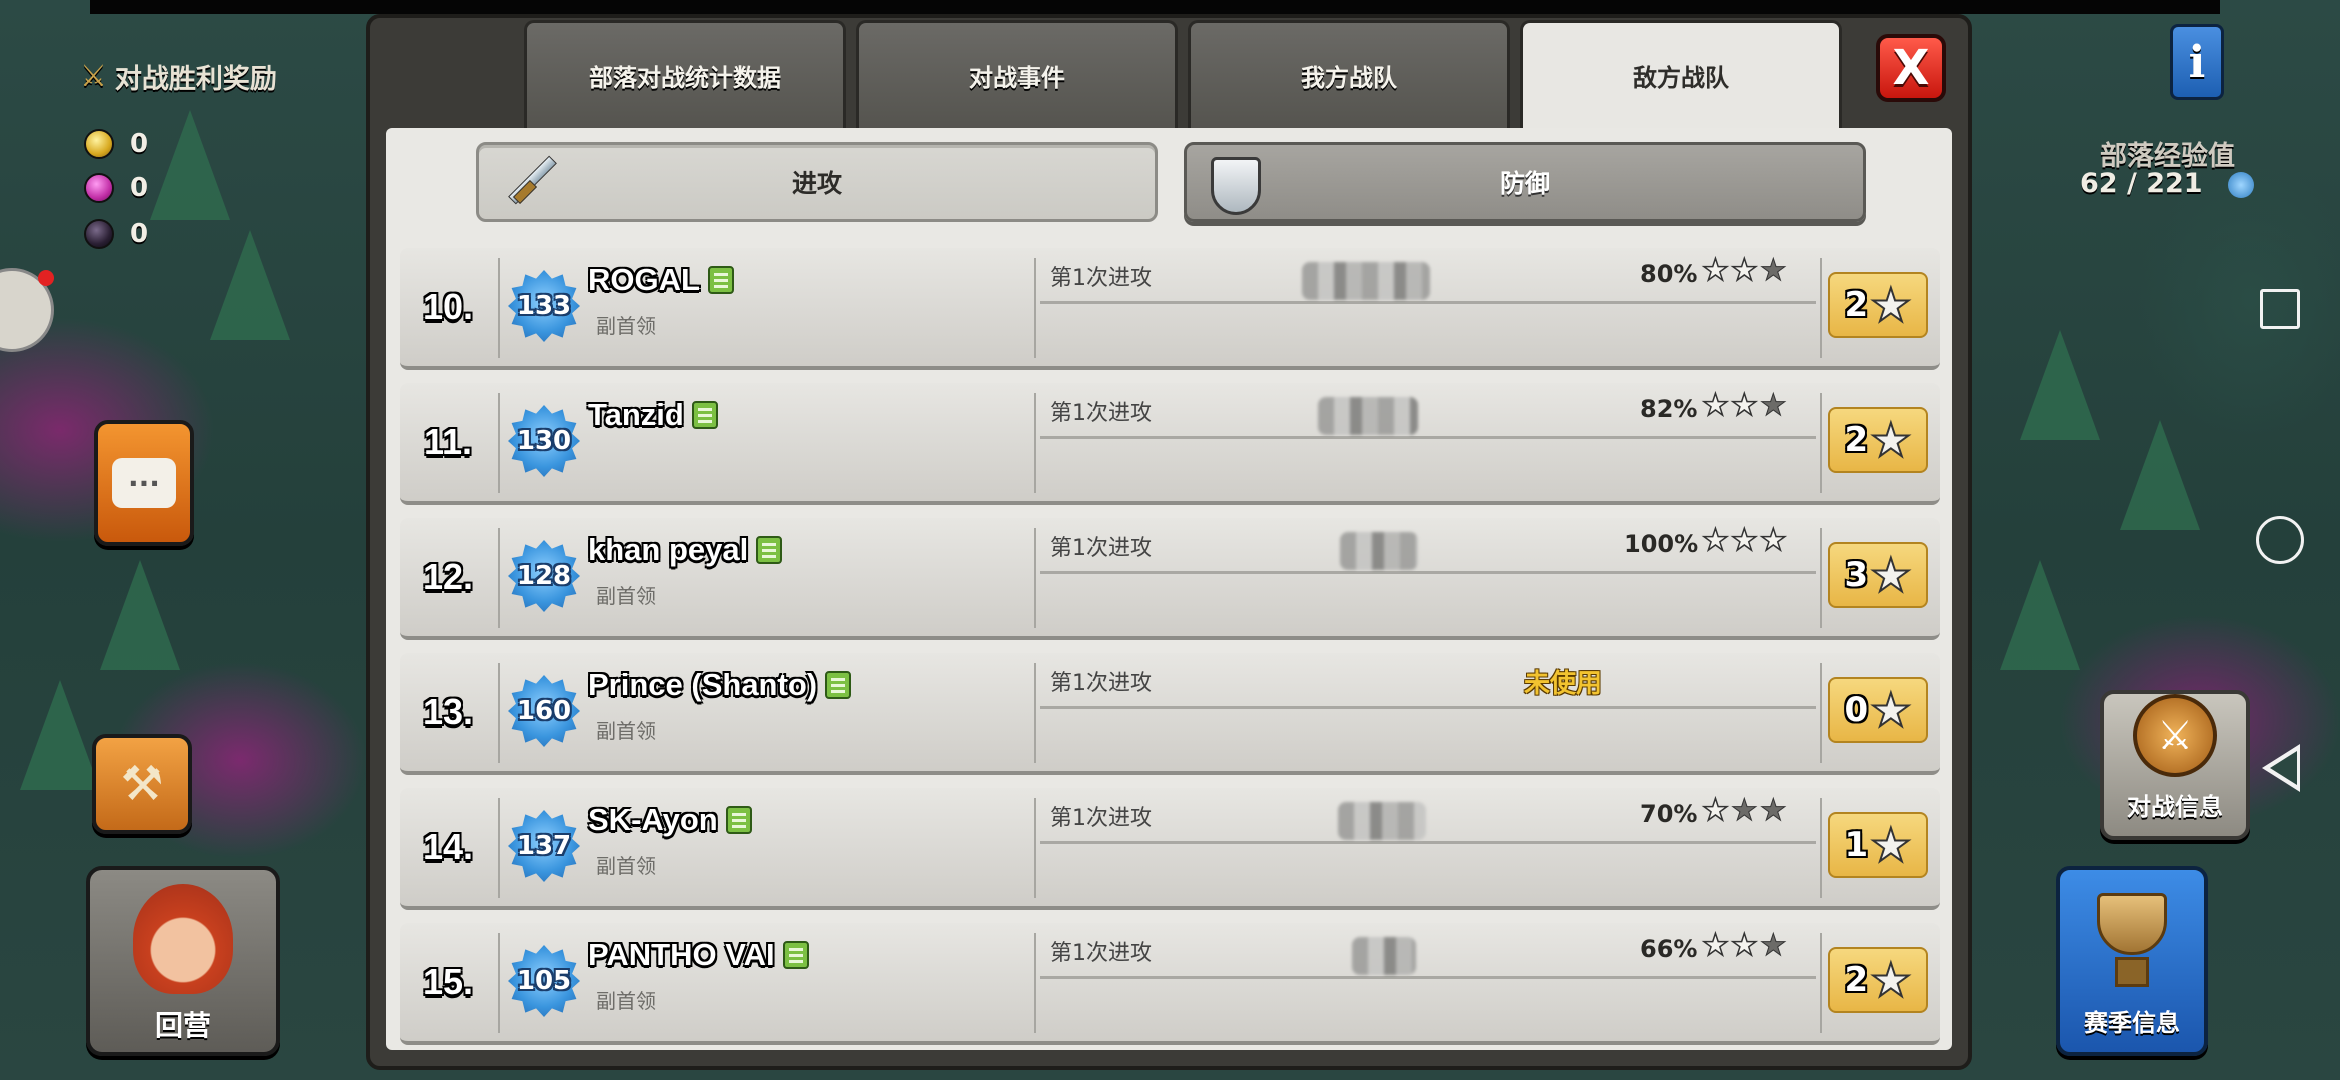 The width and height of the screenshot is (2340, 1080). What do you see at coordinates (698, 955) in the screenshot?
I see `member-name-group: PANTHO VAI` at bounding box center [698, 955].